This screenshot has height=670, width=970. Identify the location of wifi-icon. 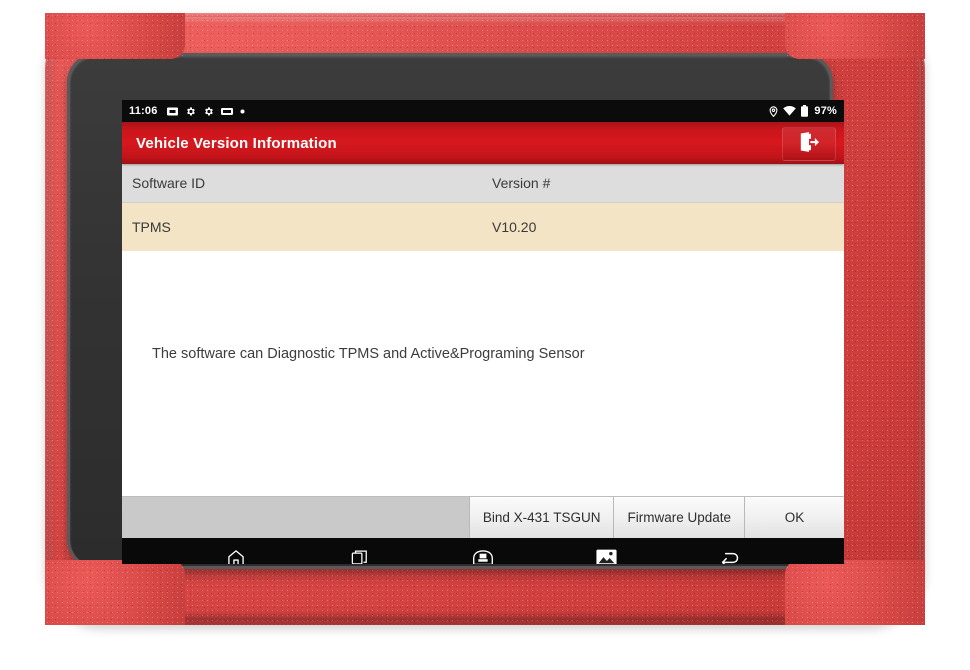
(790, 111).